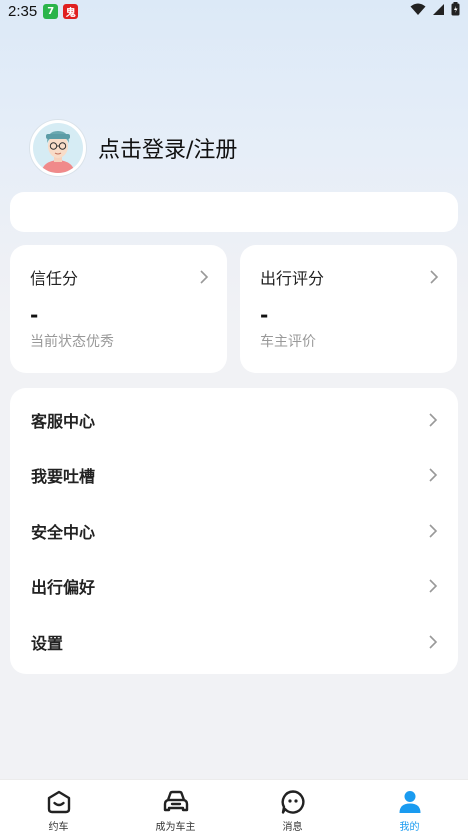  I want to click on avatar-illustration-icon, so click(58, 148).